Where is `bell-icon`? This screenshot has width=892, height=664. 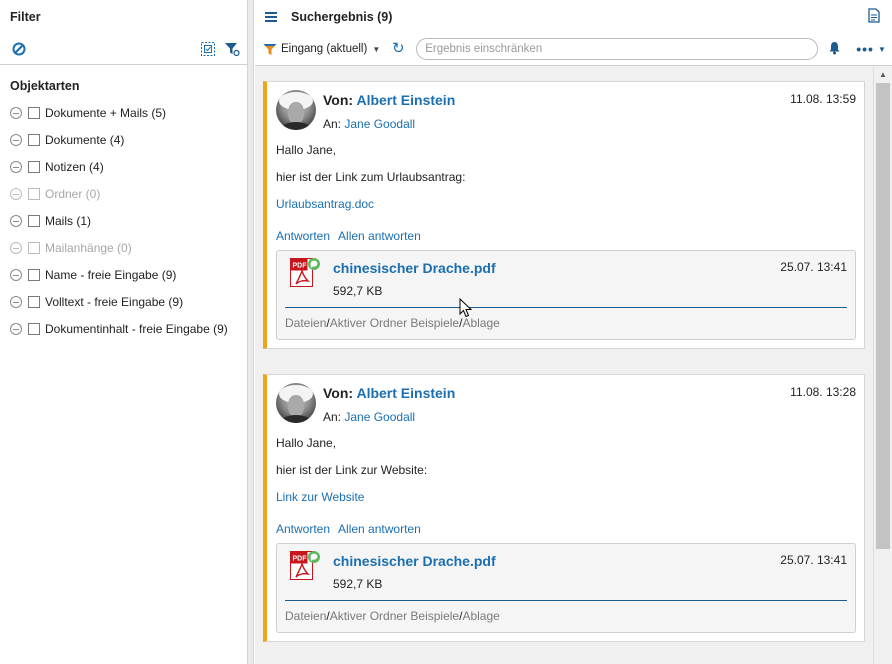 bell-icon is located at coordinates (835, 49).